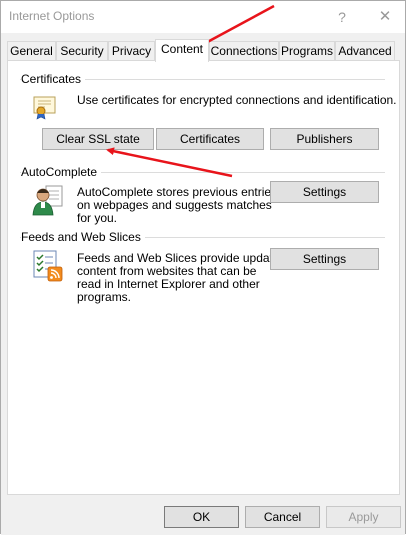 Image resolution: width=406 pixels, height=535 pixels. What do you see at coordinates (244, 51) in the screenshot?
I see `tab-connections: Connections` at bounding box center [244, 51].